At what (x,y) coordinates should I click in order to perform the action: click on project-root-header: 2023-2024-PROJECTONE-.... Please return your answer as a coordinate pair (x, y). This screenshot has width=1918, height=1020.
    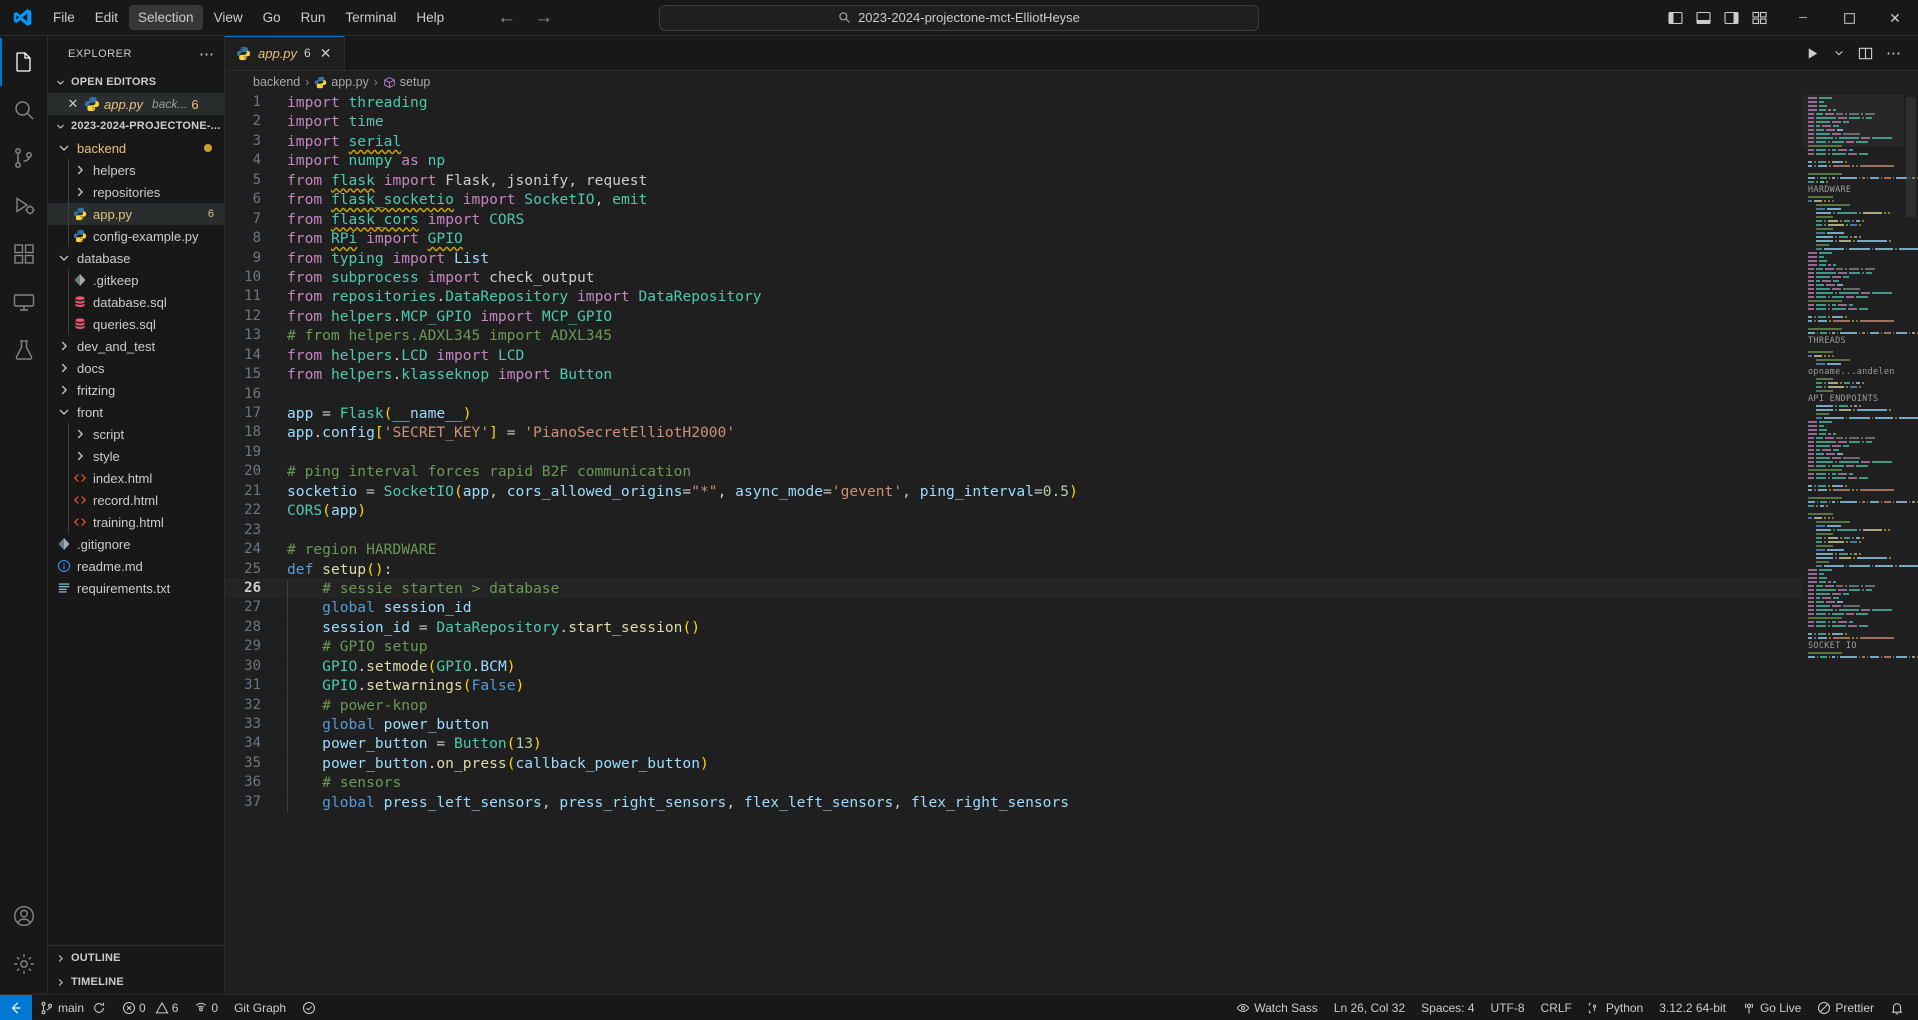
    Looking at the image, I should click on (136, 126).